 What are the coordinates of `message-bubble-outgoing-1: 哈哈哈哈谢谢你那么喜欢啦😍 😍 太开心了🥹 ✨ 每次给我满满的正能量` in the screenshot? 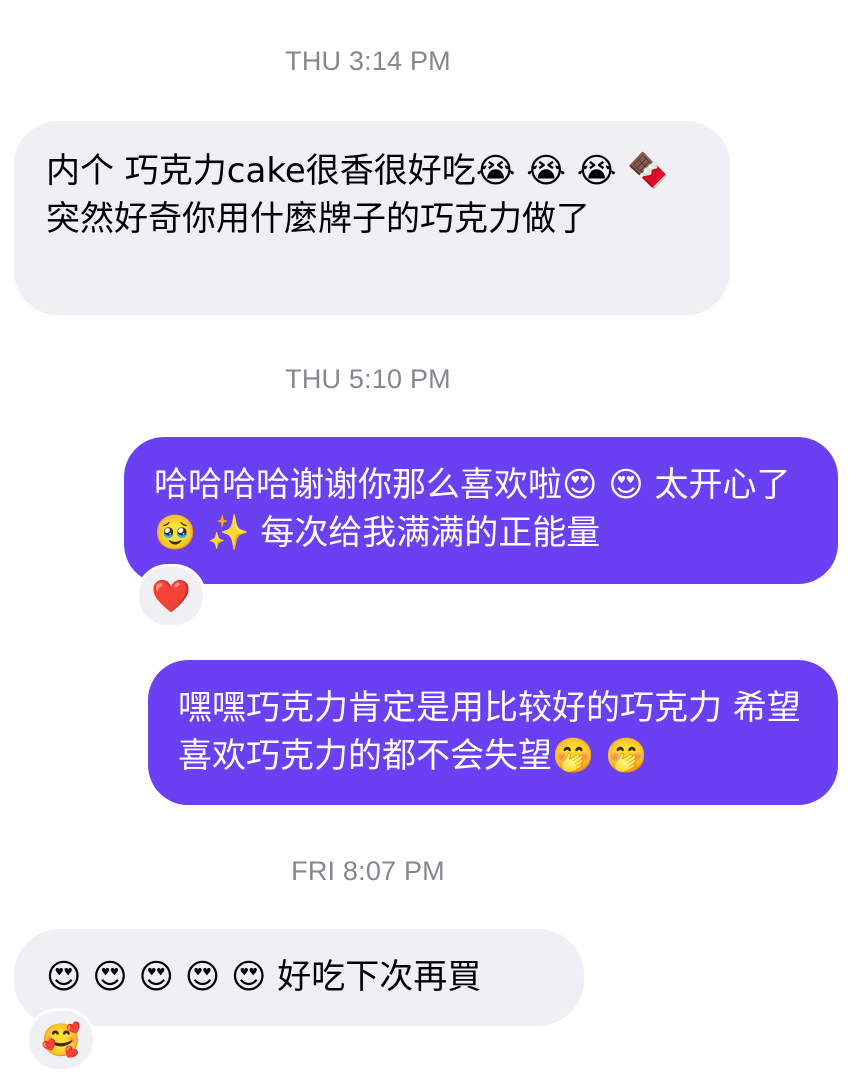 It's located at (481, 510).